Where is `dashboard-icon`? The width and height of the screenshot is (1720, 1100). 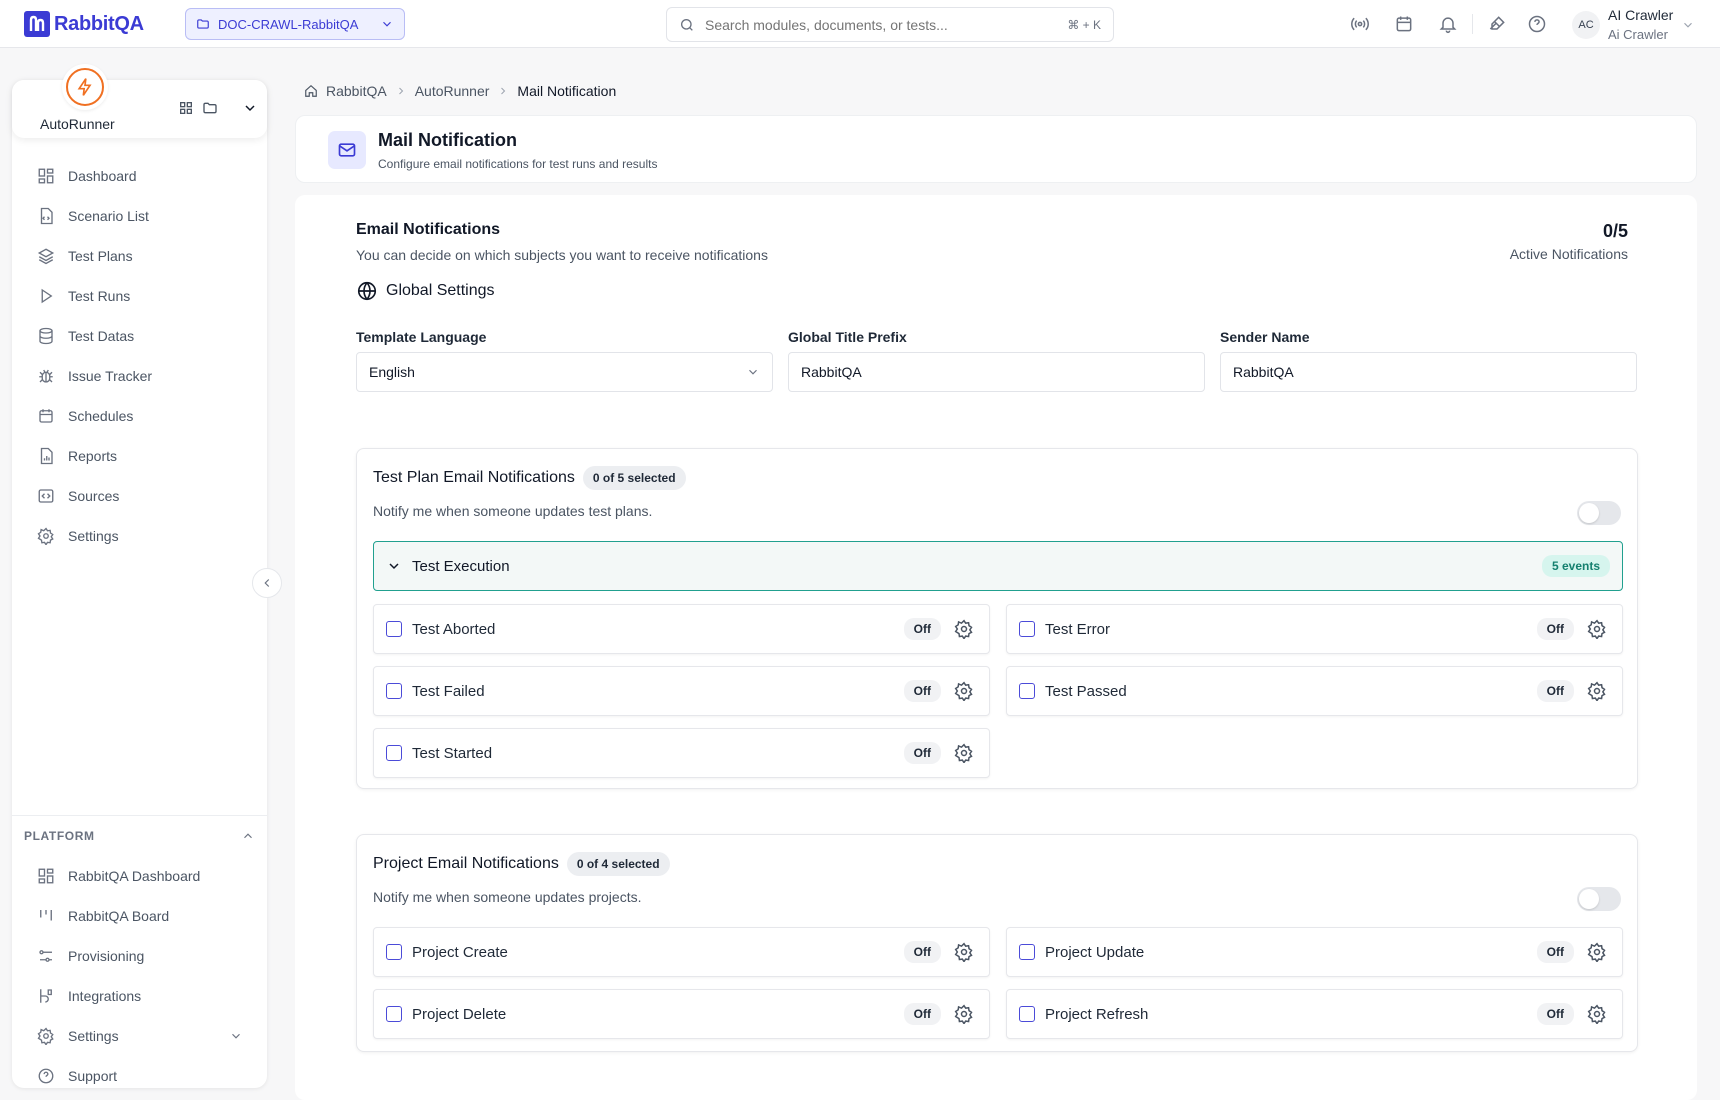 dashboard-icon is located at coordinates (46, 876).